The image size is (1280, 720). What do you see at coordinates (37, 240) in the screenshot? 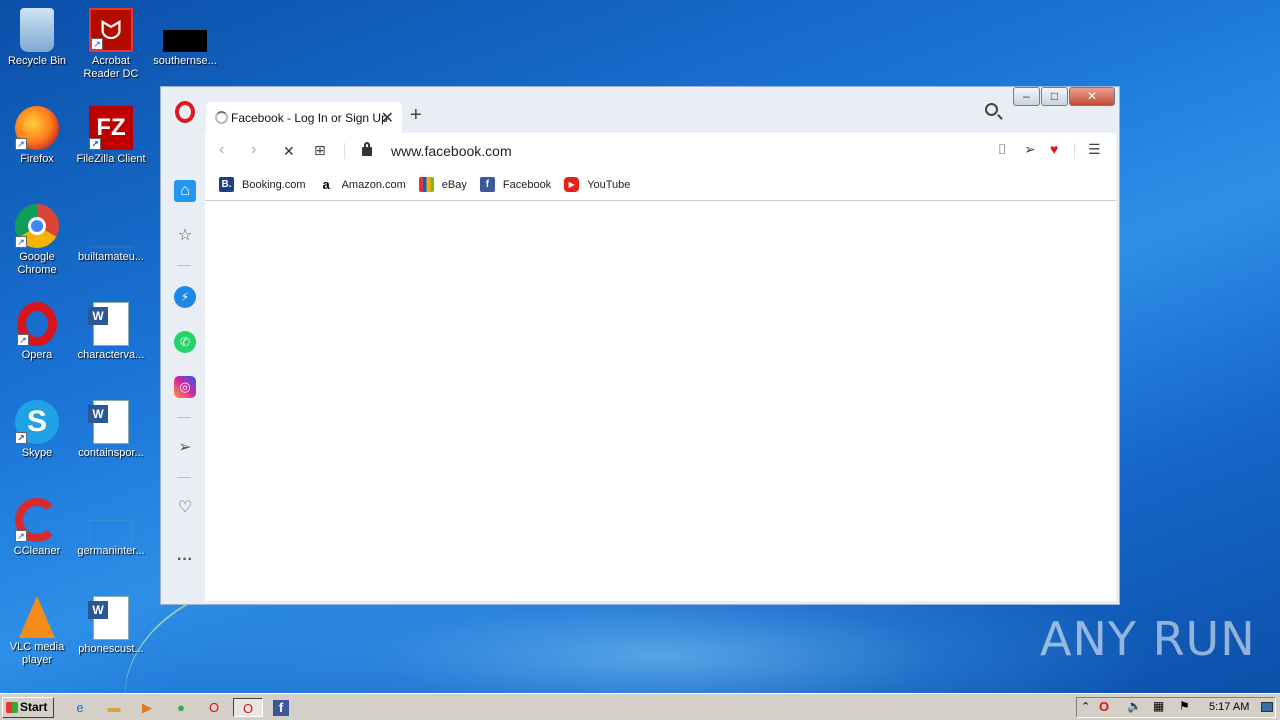
I see `desktop-icon-chrome: ↗ Google Chrome` at bounding box center [37, 240].